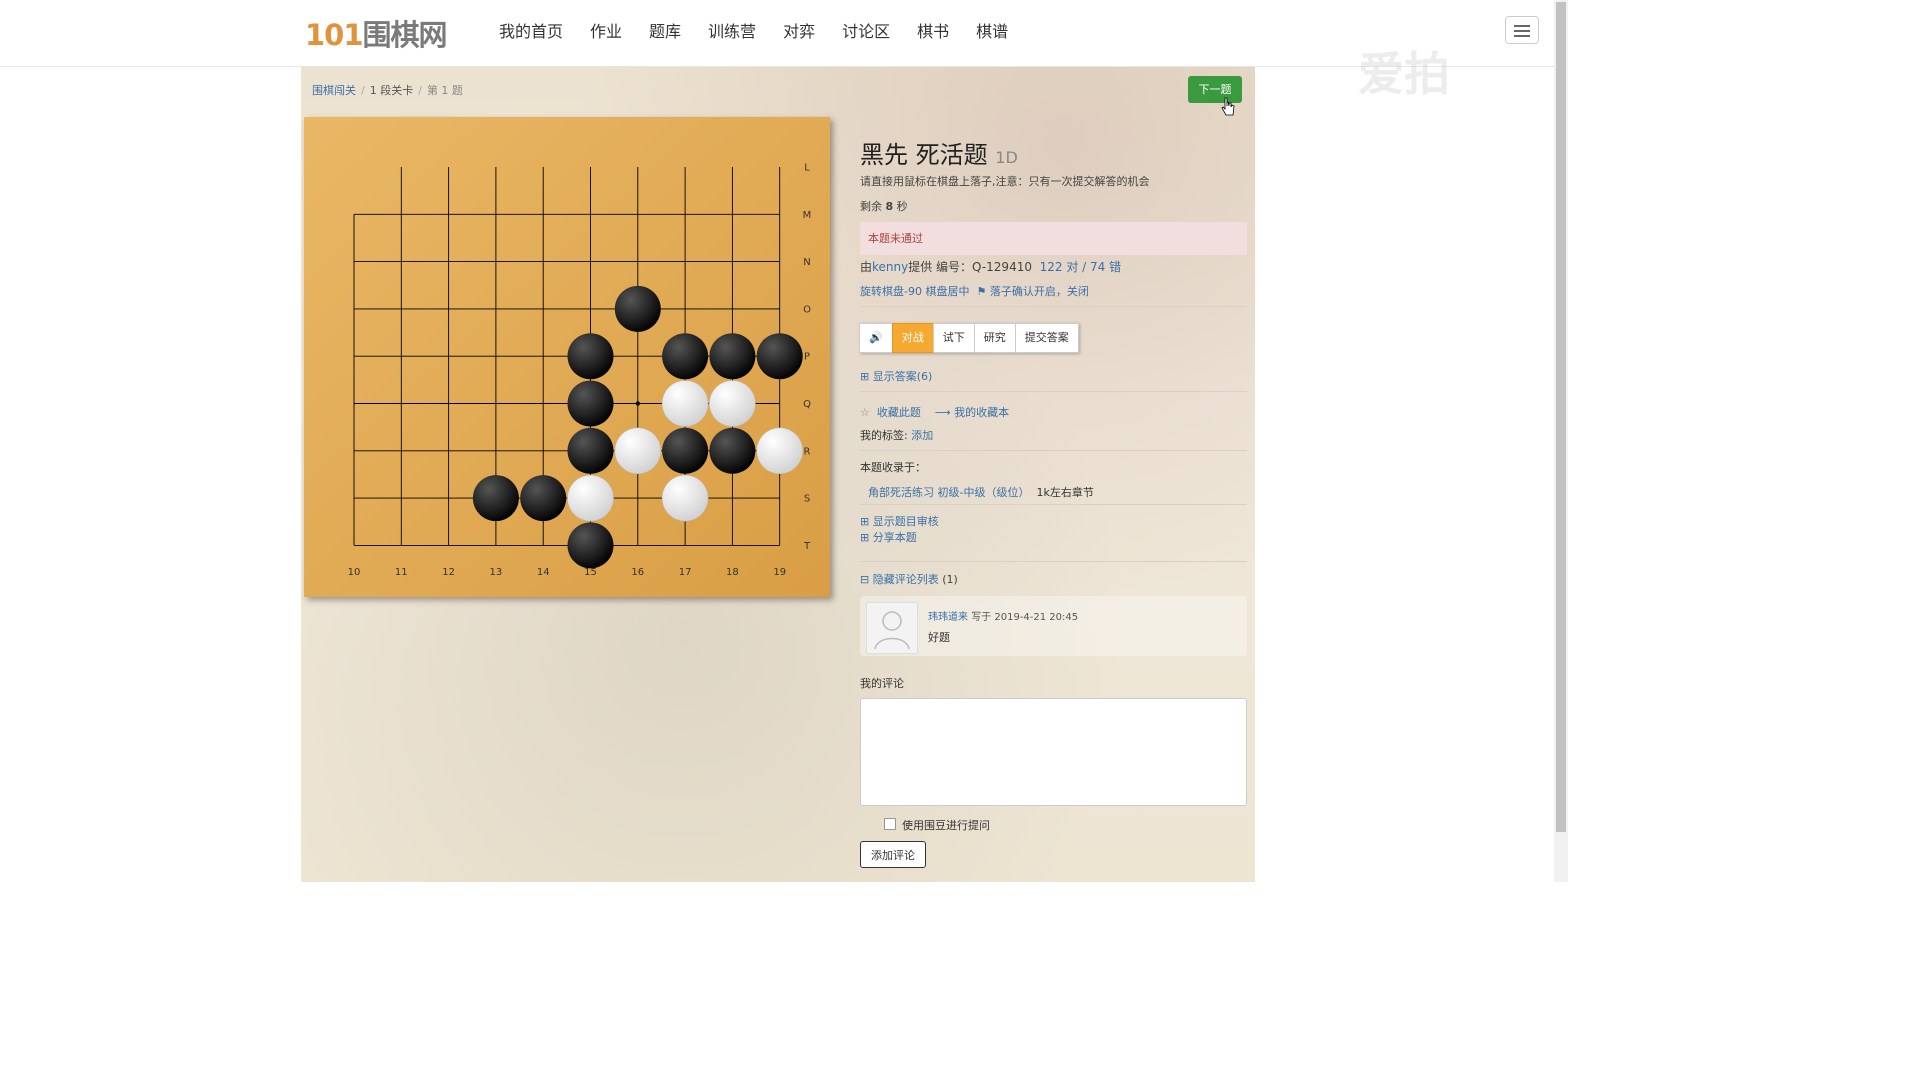 The height and width of the screenshot is (1080, 1920). Describe the element at coordinates (779, 572) in the screenshot. I see `board-x-label: 19` at that location.